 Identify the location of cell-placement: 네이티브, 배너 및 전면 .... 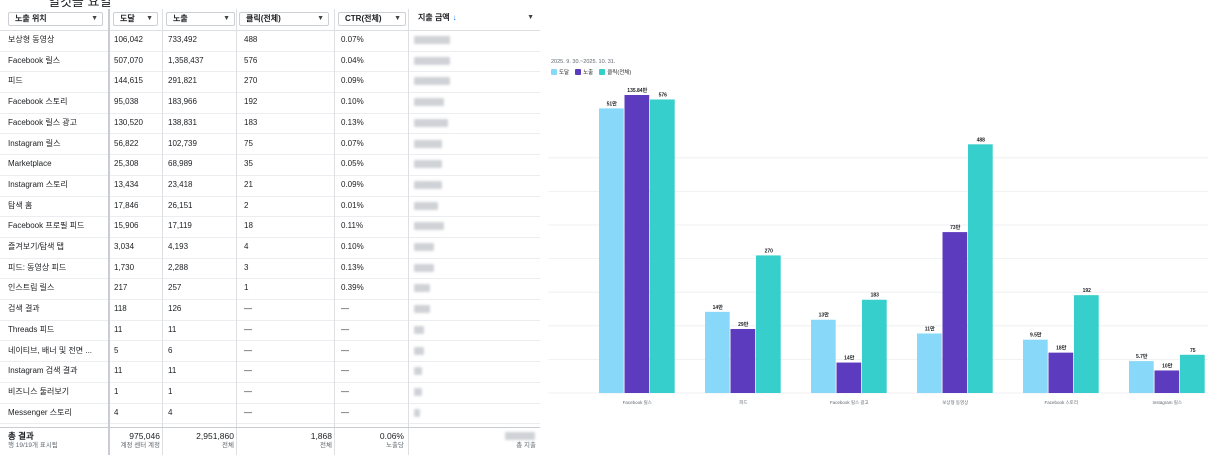
(50, 350).